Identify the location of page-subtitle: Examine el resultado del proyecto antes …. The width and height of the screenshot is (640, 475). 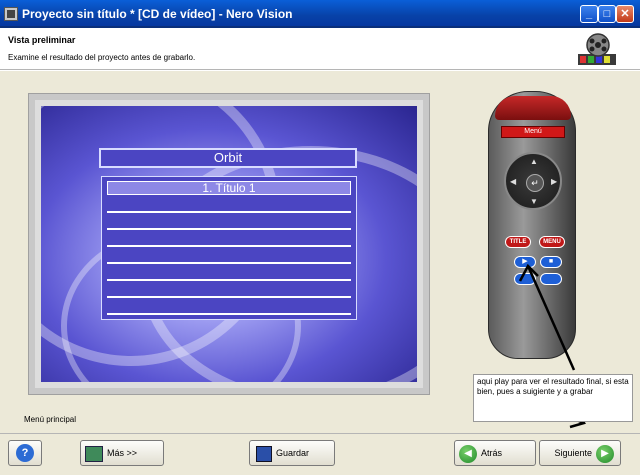
(102, 57).